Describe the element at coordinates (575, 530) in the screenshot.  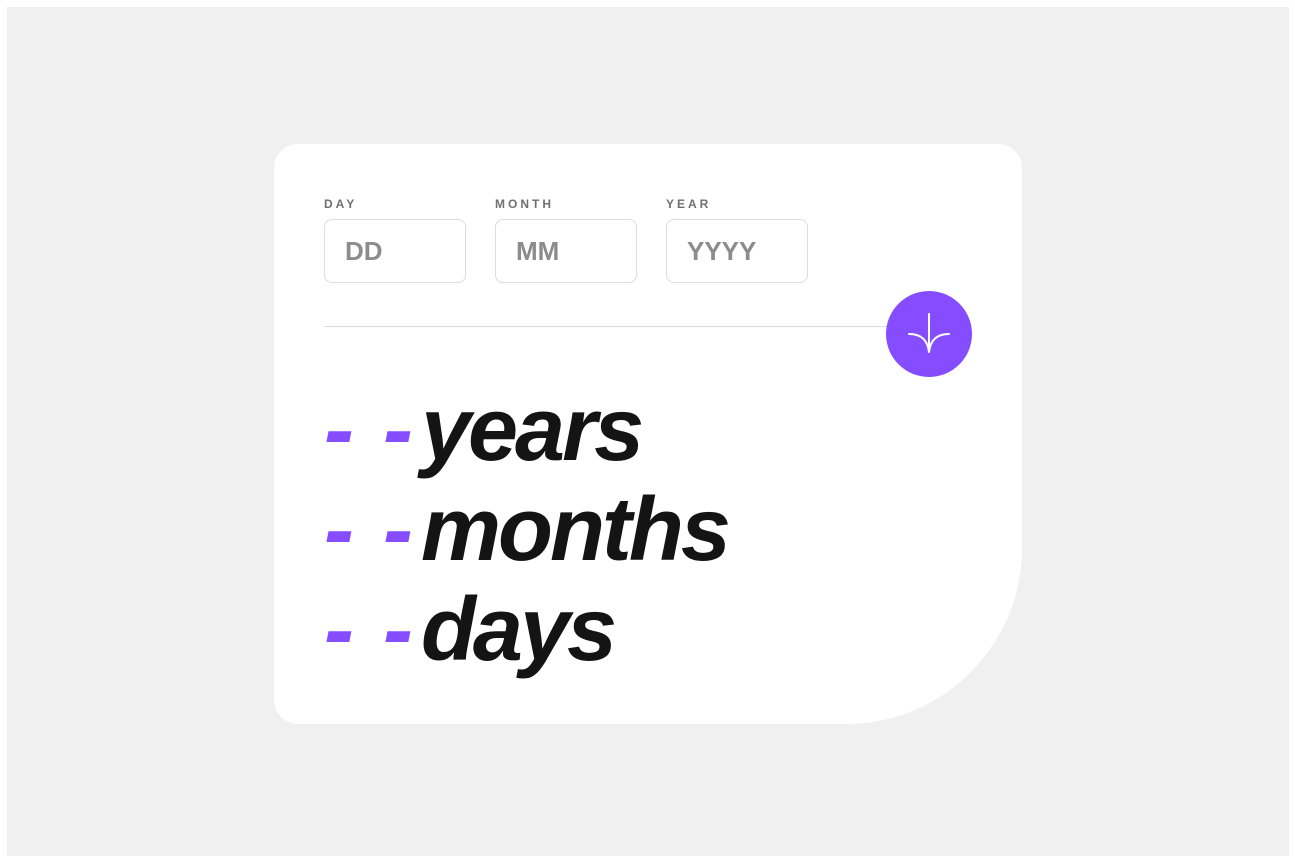
I see `months-unit: months` at that location.